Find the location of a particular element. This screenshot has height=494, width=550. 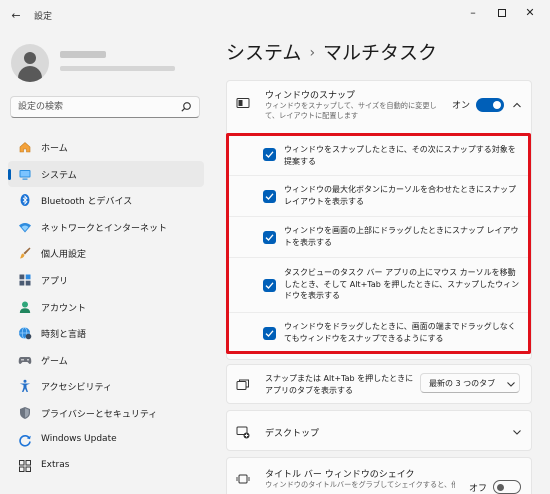

settings-search-box is located at coordinates (105, 107).